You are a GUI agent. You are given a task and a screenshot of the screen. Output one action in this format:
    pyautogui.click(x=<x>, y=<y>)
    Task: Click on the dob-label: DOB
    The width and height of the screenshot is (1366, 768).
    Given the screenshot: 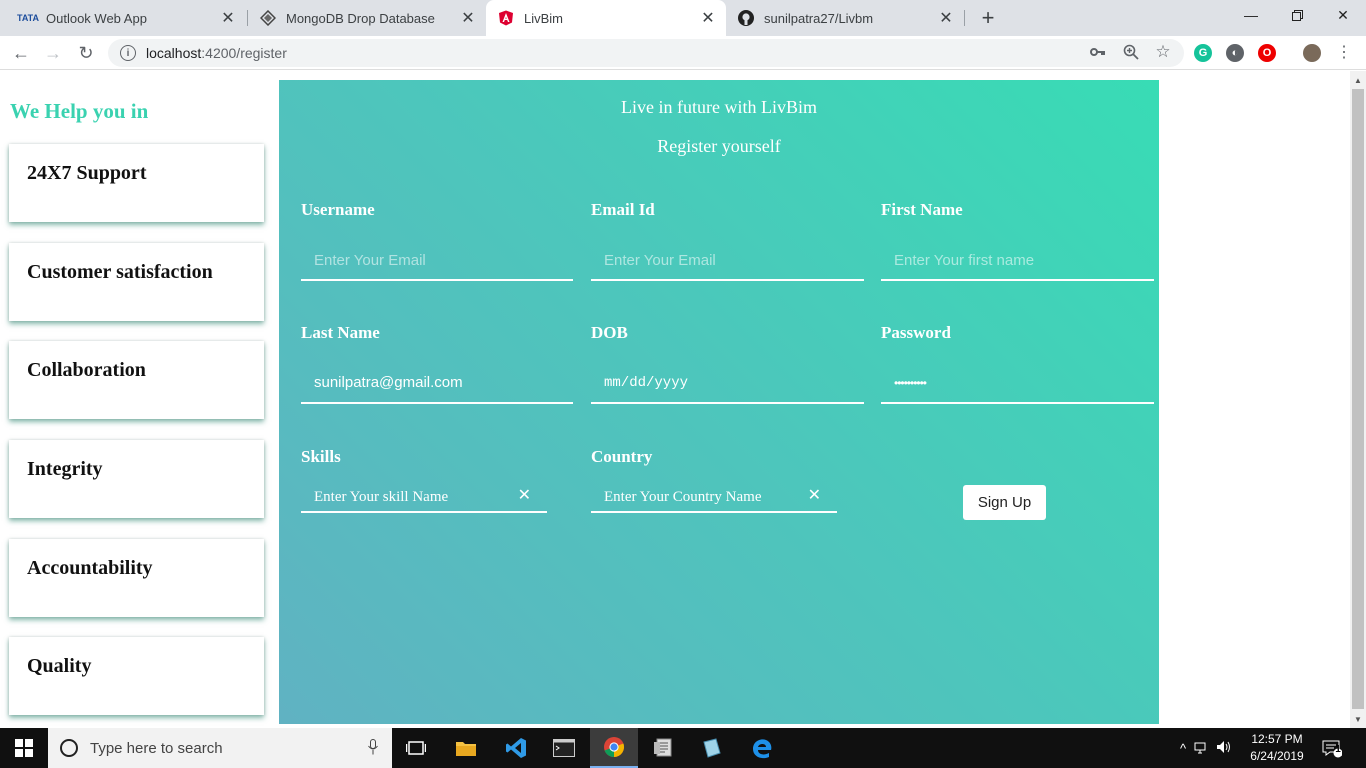 What is the action you would take?
    pyautogui.click(x=609, y=332)
    